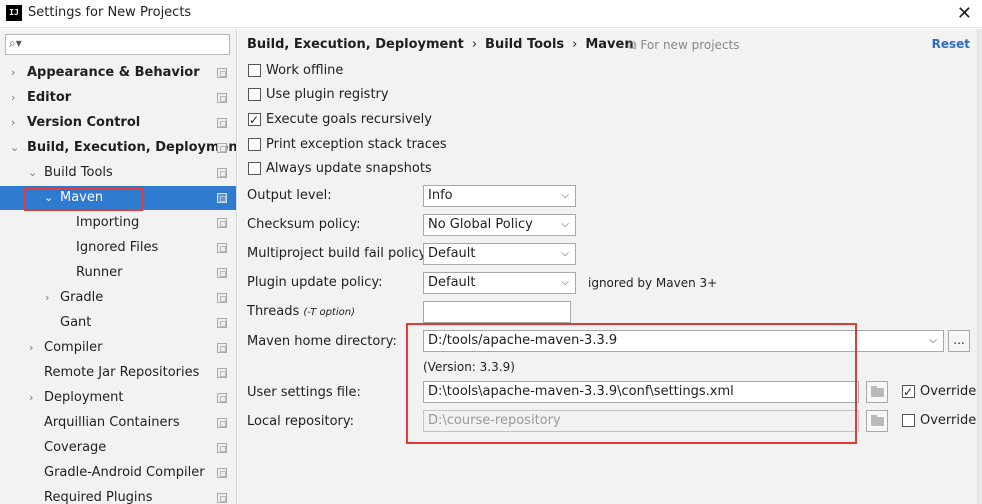 The image size is (982, 504). I want to click on sidebar-item-build-tools: ⌄ Build Tools, so click(118, 173).